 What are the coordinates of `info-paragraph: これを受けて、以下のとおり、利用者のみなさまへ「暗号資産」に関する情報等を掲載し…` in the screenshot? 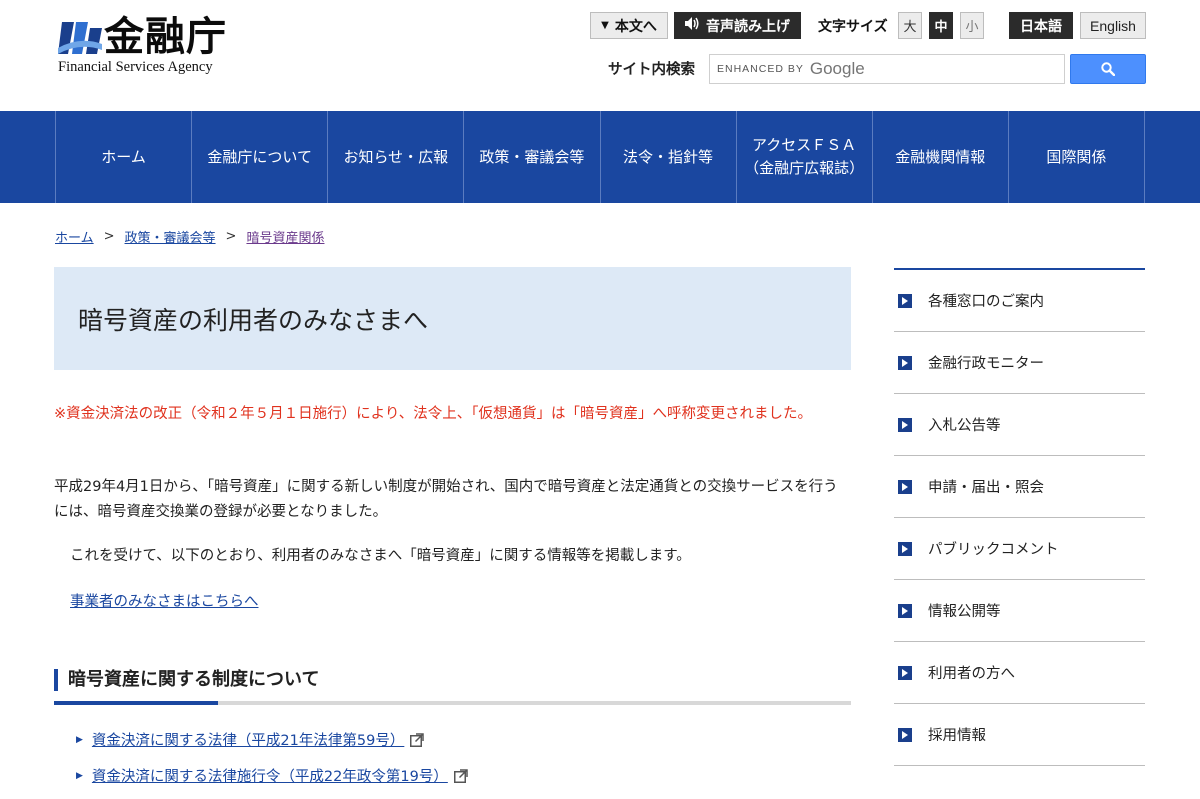 It's located at (380, 556).